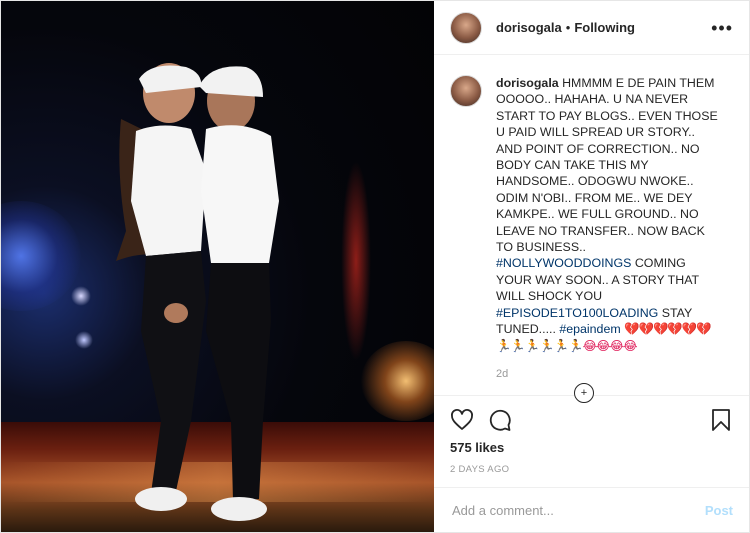 This screenshot has height=533, width=750. Describe the element at coordinates (577, 313) in the screenshot. I see `hashtag-episode-loading: #EPISODE1TO100LOADING` at that location.